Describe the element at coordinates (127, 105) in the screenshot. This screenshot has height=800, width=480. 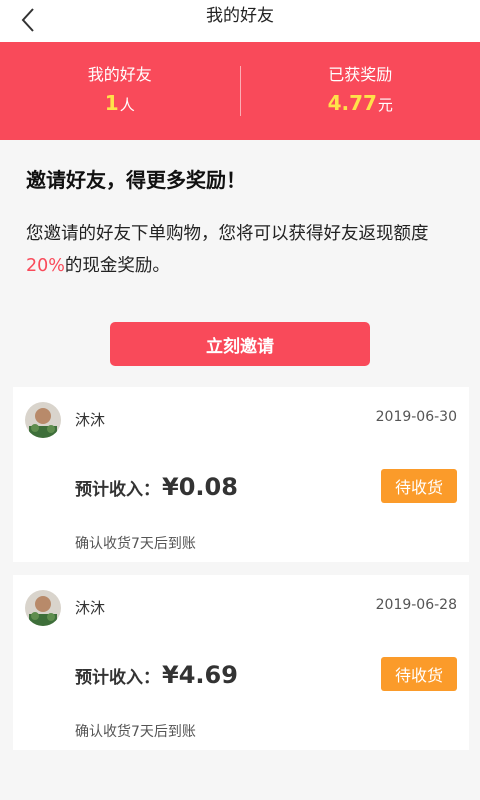
I see `friends-unit: 人` at that location.